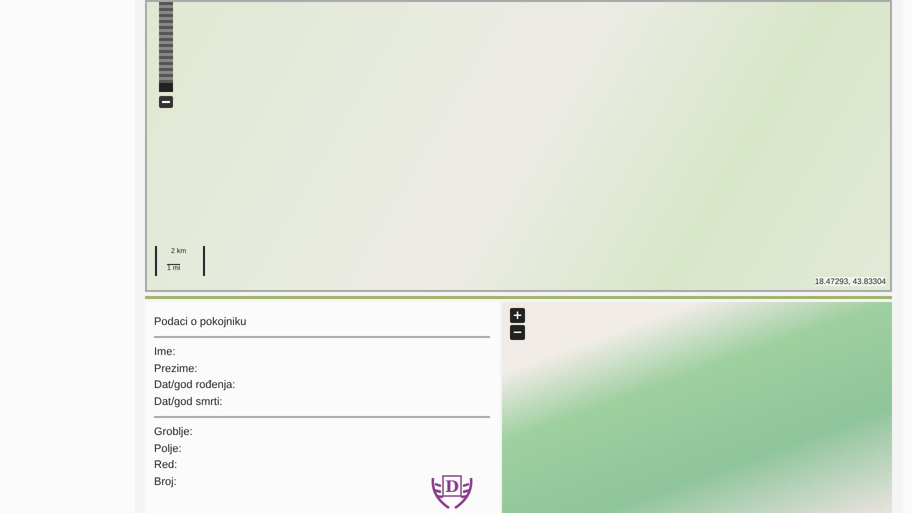  I want to click on zoom-in-button: +, so click(517, 315).